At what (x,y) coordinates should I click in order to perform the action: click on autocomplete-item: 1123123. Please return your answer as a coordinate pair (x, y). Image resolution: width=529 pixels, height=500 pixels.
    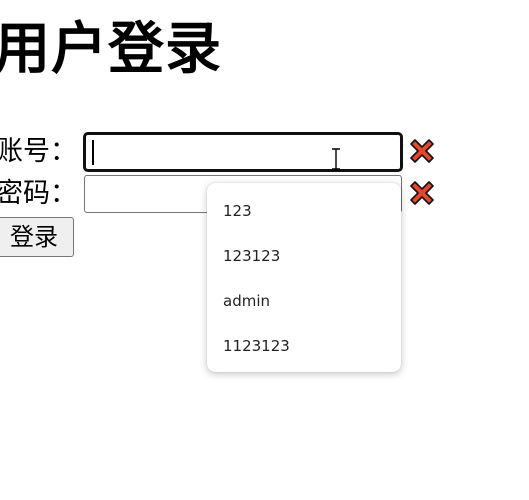
    Looking at the image, I should click on (304, 346).